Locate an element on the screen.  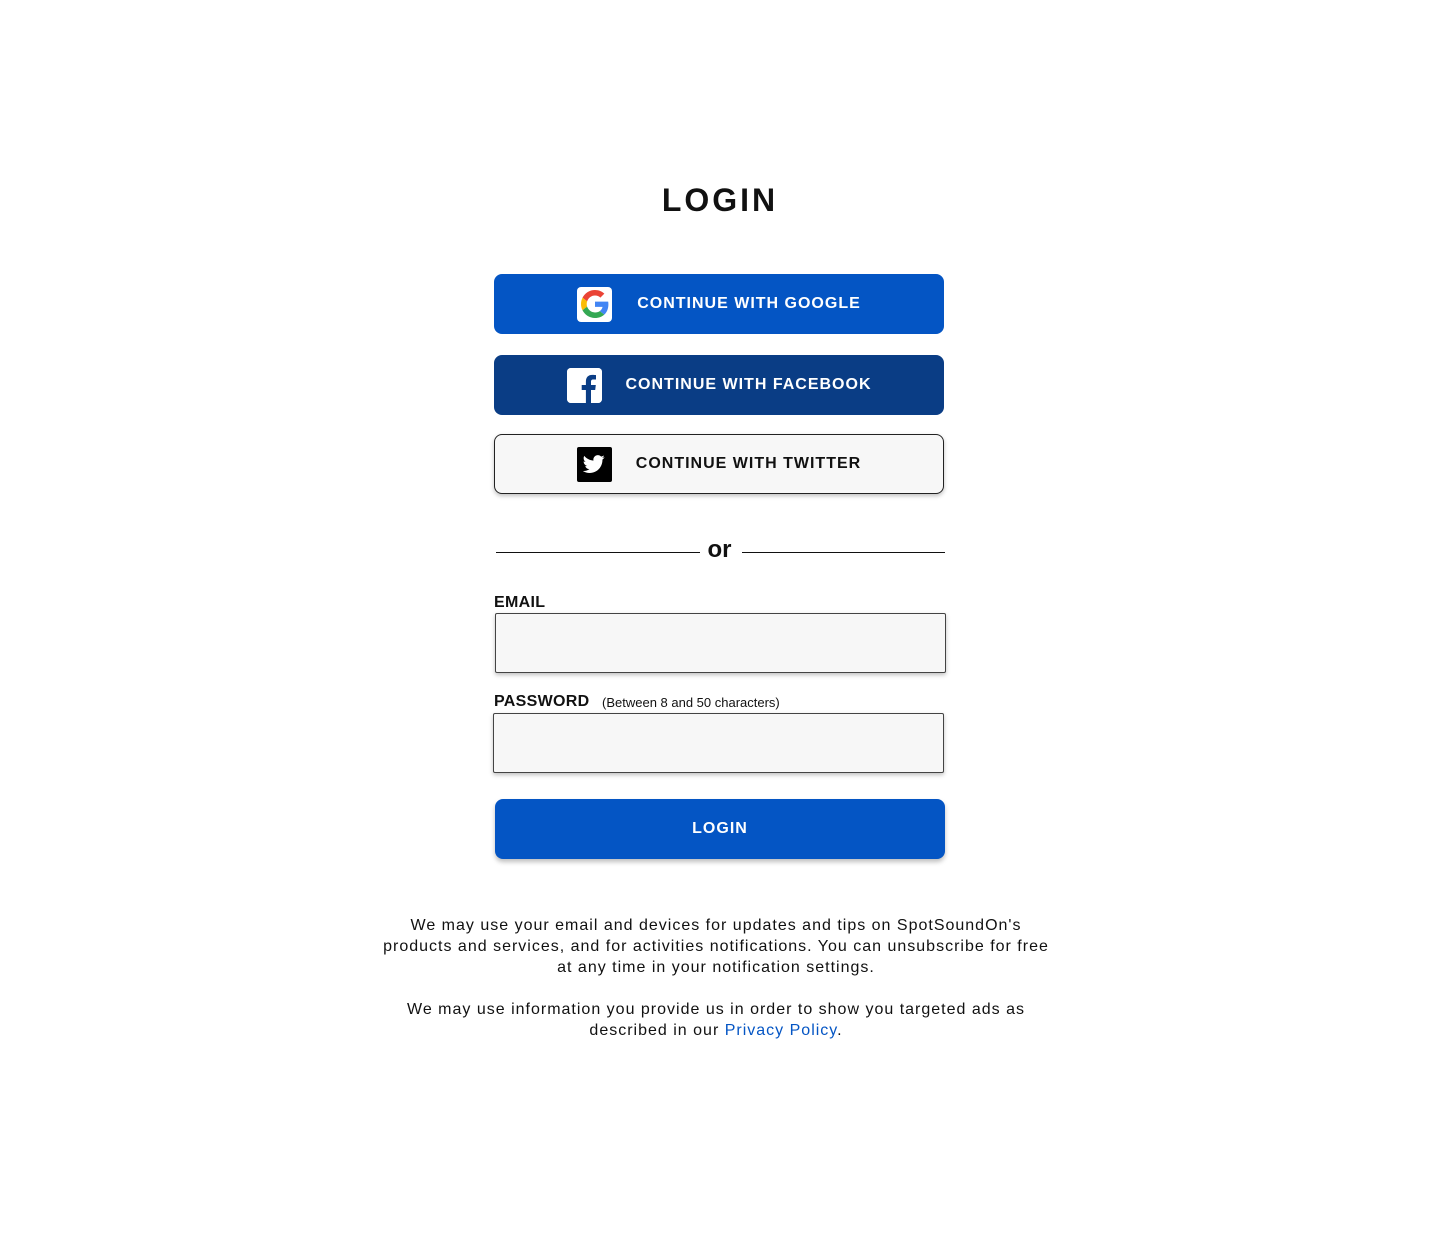
twitter-button-label: CONTINUE WITH TWITTER is located at coordinates (748, 463).